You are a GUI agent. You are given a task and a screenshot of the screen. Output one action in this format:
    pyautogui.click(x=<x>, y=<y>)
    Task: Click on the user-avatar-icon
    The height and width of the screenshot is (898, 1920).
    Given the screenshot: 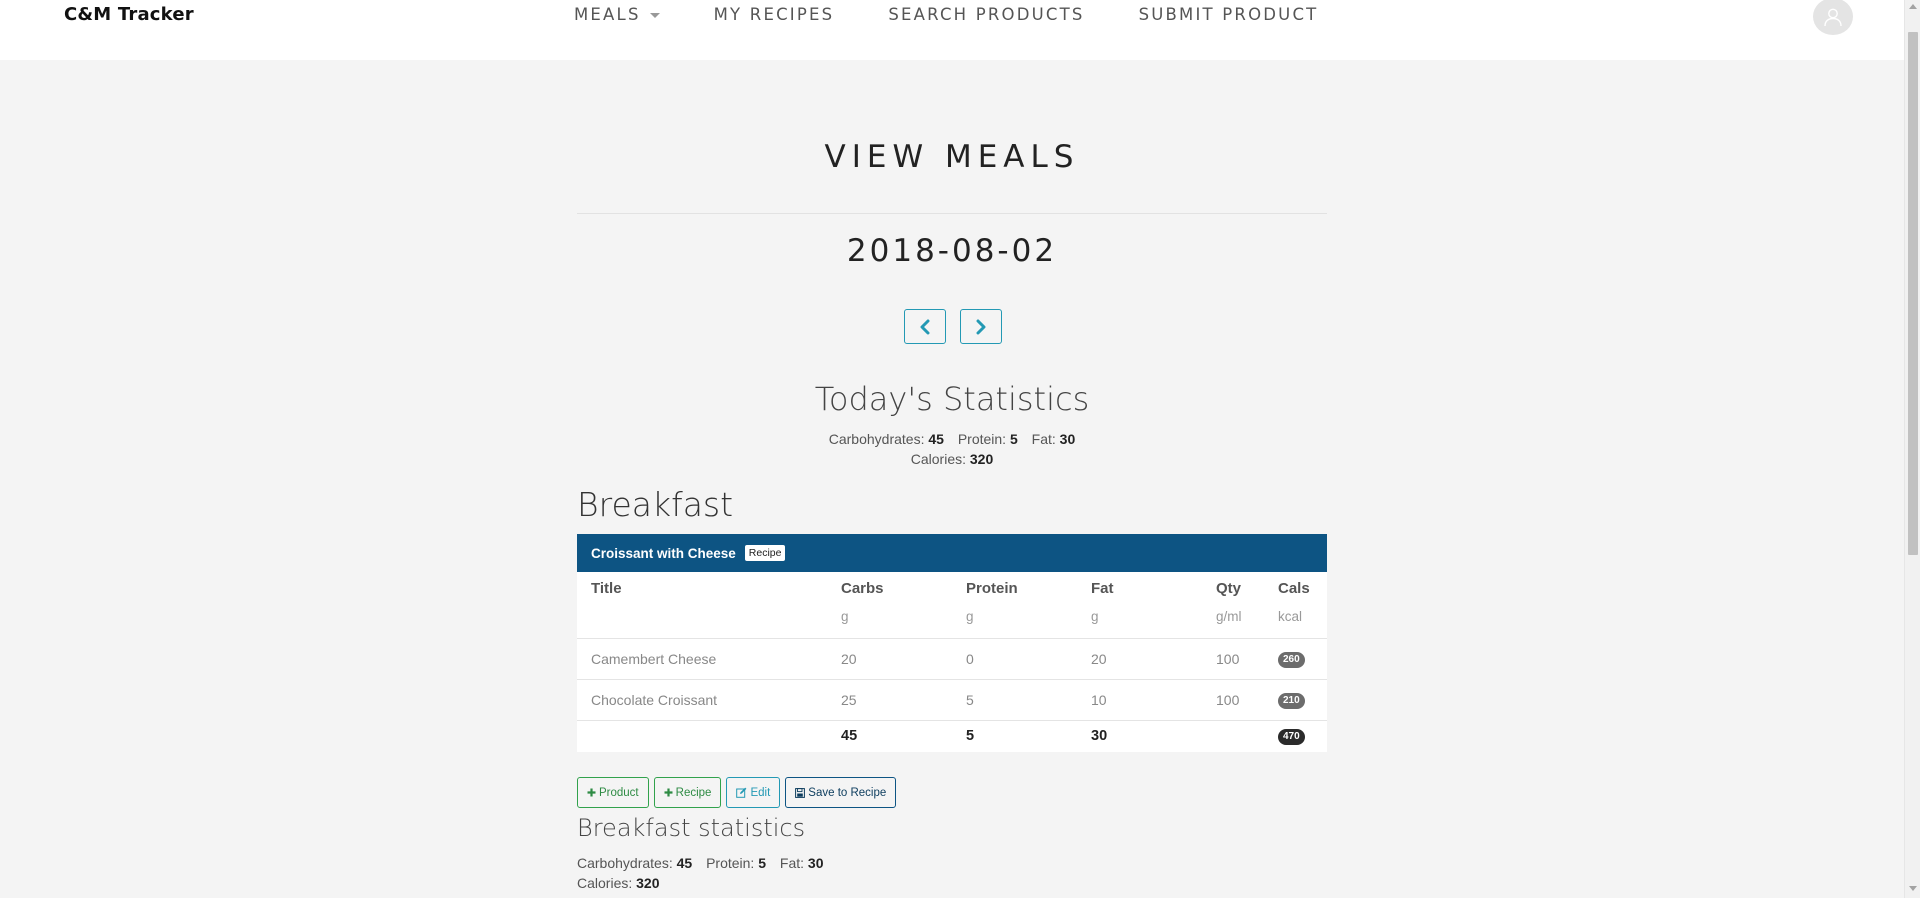 What is the action you would take?
    pyautogui.click(x=1833, y=17)
    